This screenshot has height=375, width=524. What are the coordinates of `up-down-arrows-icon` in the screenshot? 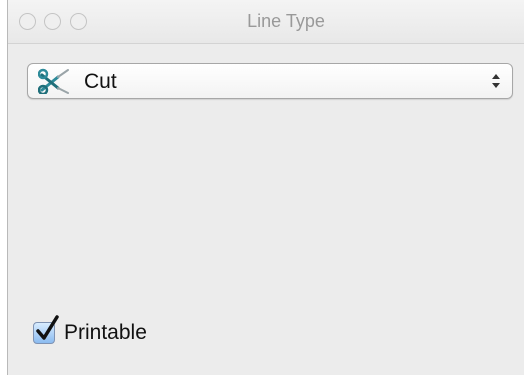 It's located at (496, 81).